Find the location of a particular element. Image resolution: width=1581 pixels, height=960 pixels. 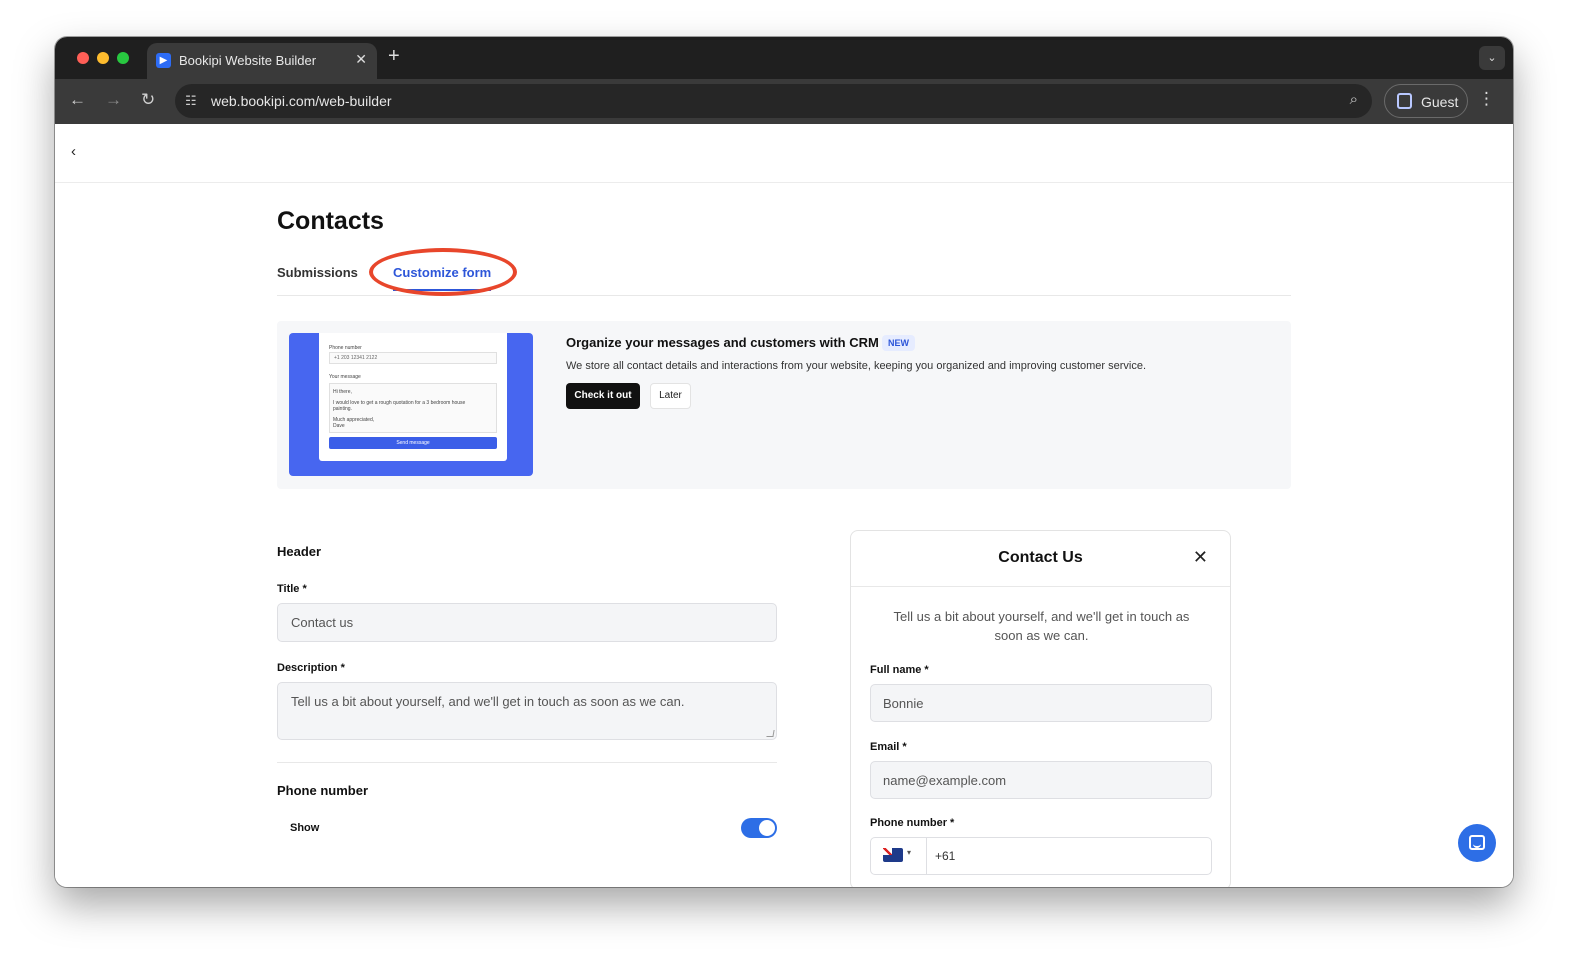

title-input: Contact us is located at coordinates (527, 622).